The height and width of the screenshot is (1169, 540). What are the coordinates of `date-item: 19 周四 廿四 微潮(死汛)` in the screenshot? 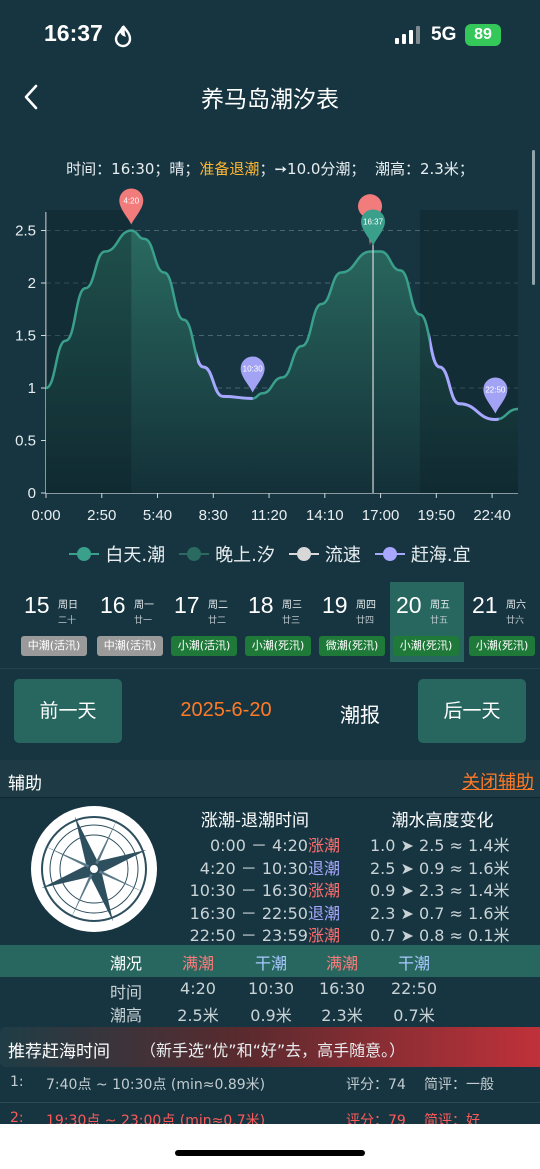 It's located at (353, 622).